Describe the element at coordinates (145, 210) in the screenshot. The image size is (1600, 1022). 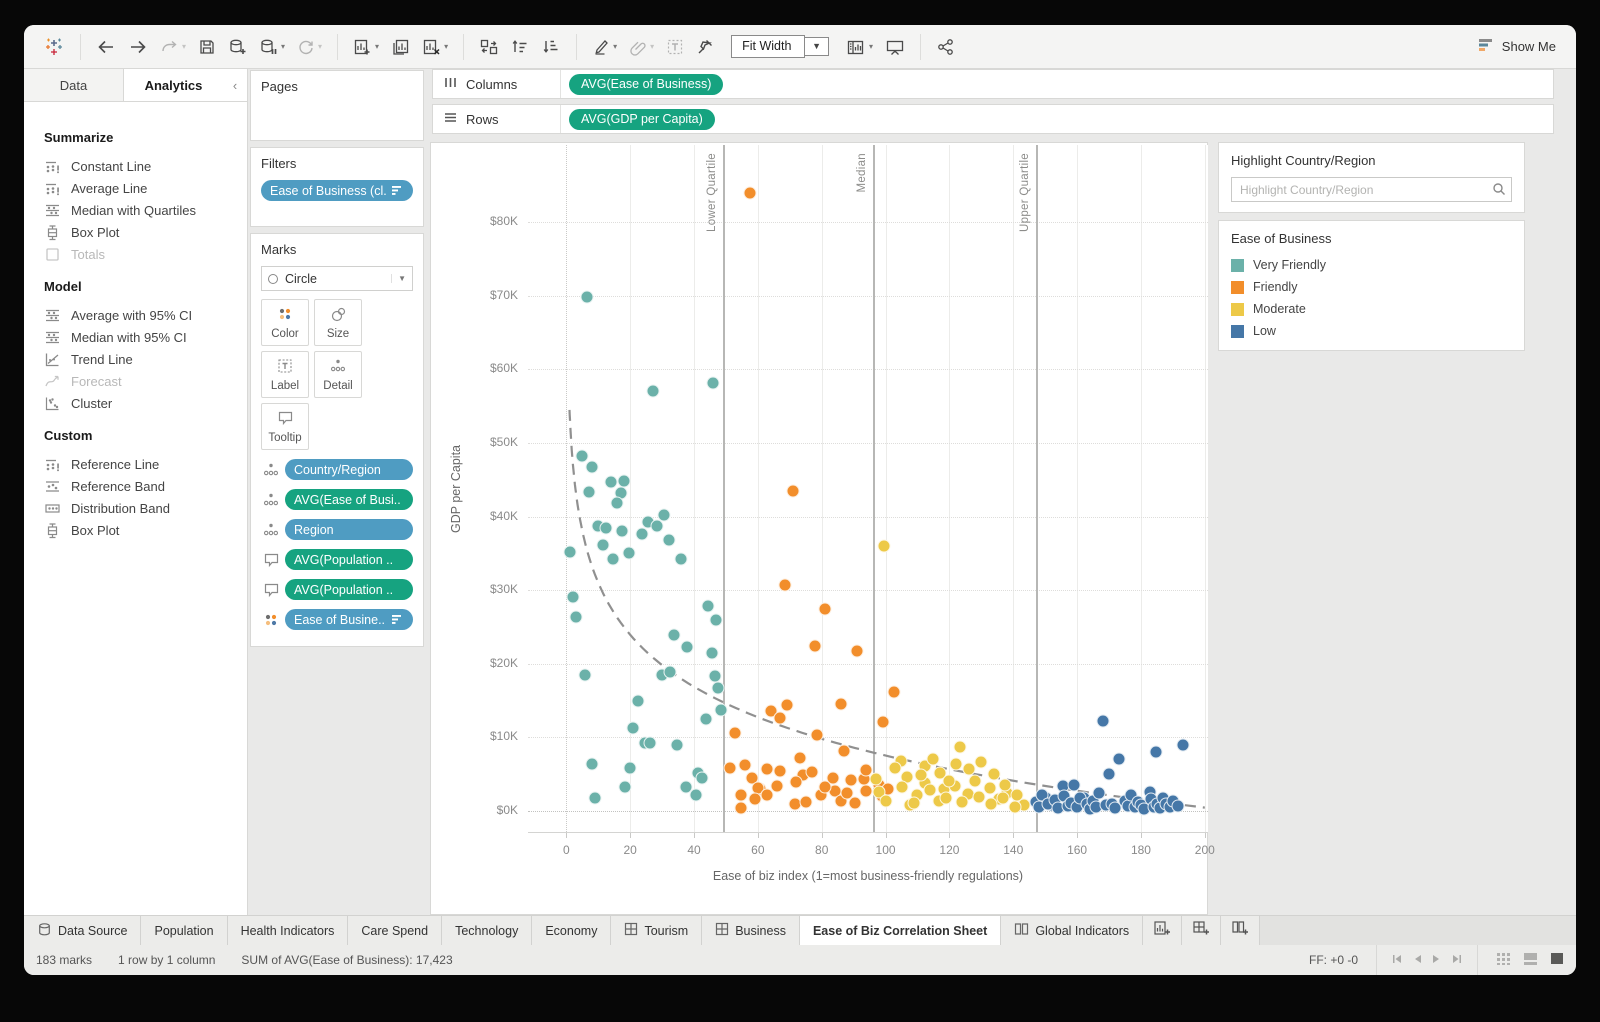
I see `sidebar-item-median-with-quartiles: Median with Quartiles` at that location.